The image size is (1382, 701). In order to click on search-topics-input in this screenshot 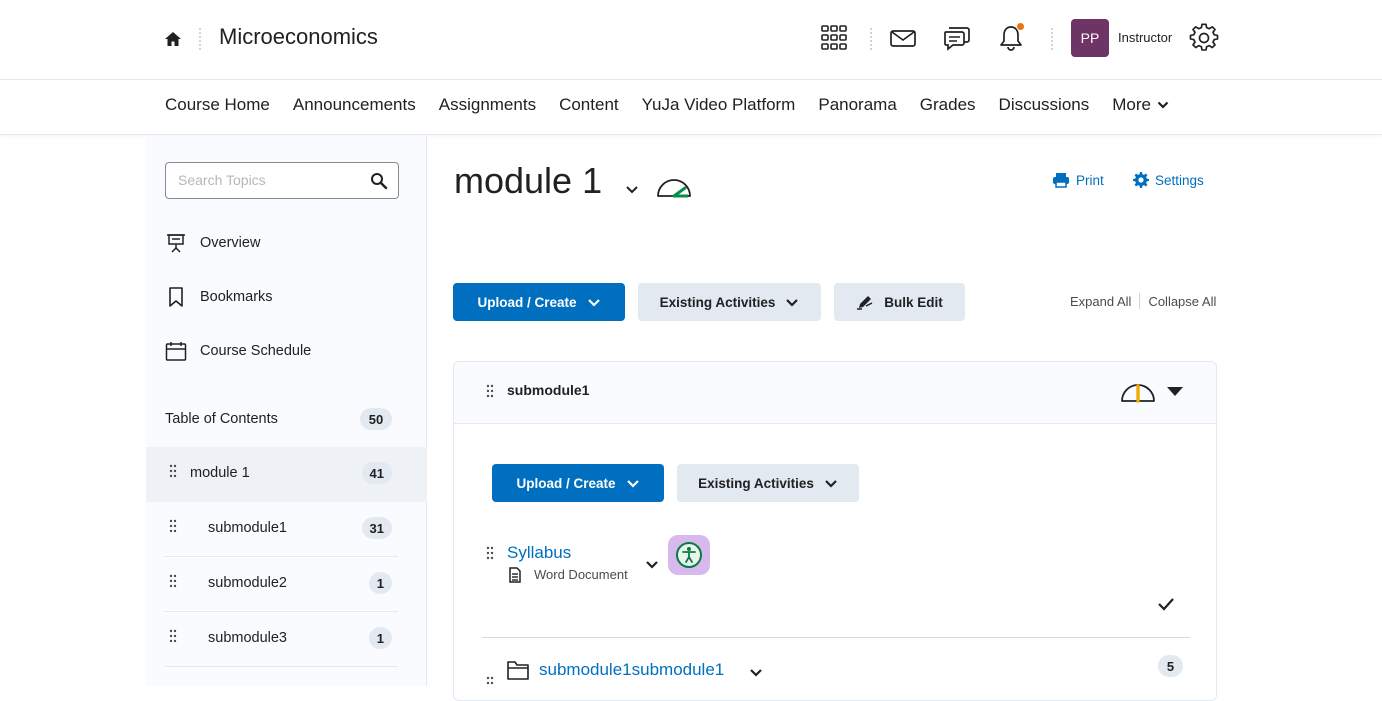, I will do `click(268, 180)`.